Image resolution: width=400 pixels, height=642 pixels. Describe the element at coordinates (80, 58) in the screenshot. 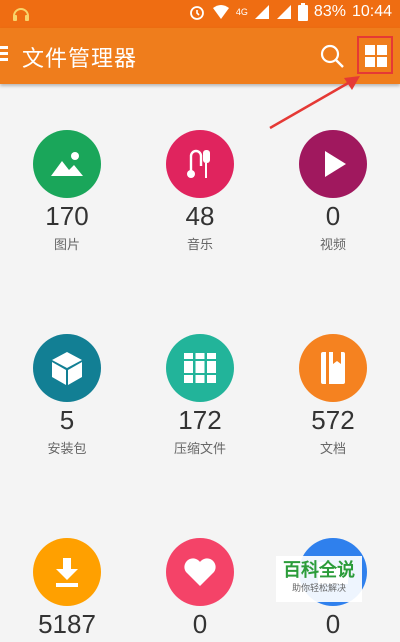

I see `page-title: 文件管理器` at that location.